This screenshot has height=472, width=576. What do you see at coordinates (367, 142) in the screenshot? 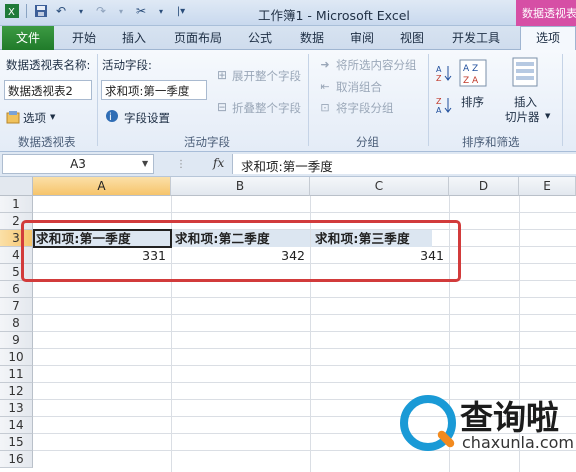
I see `group-group-label: 分组` at bounding box center [367, 142].